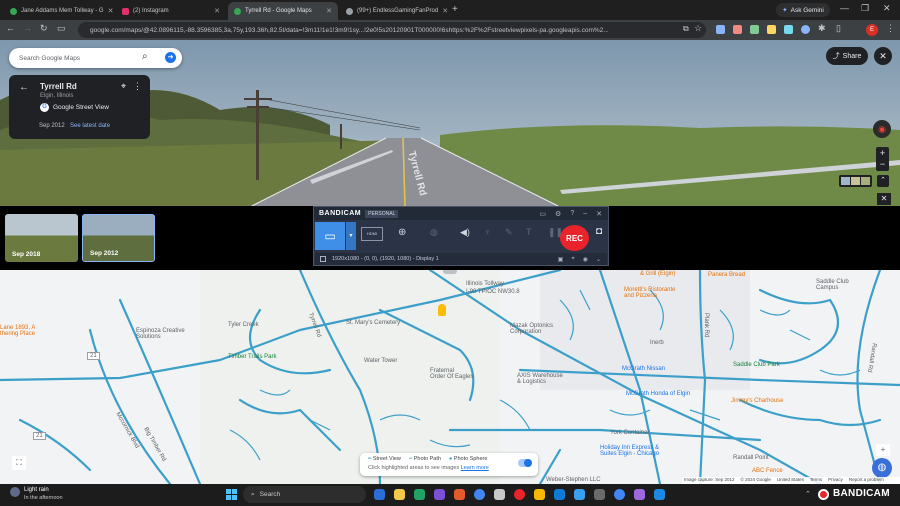 The image size is (900, 506). I want to click on map-pin-icon: ⌖, so click(123, 86).